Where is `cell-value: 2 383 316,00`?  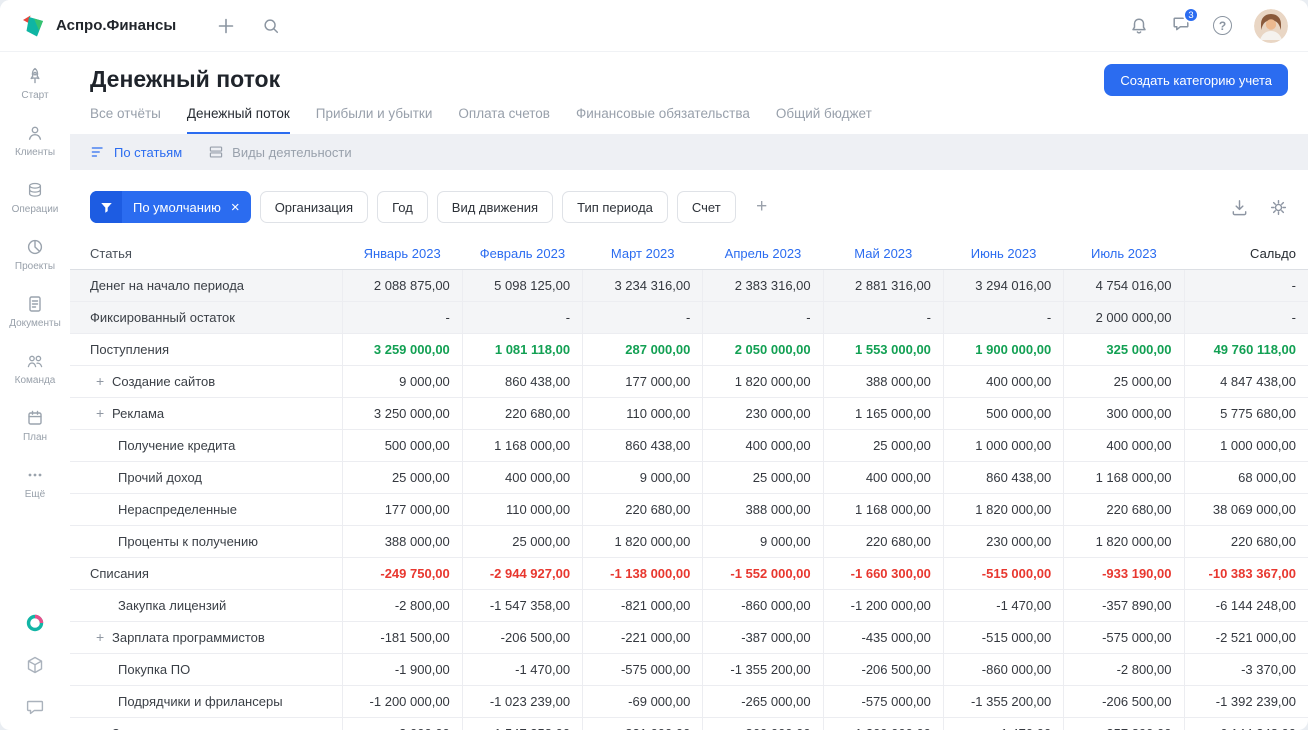
cell-value: 2 383 316,00 is located at coordinates (763, 285).